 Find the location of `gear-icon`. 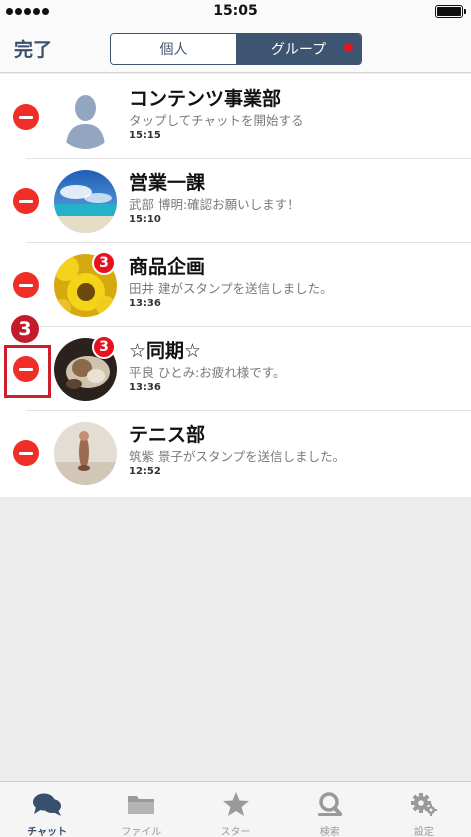

gear-icon is located at coordinates (423, 804).